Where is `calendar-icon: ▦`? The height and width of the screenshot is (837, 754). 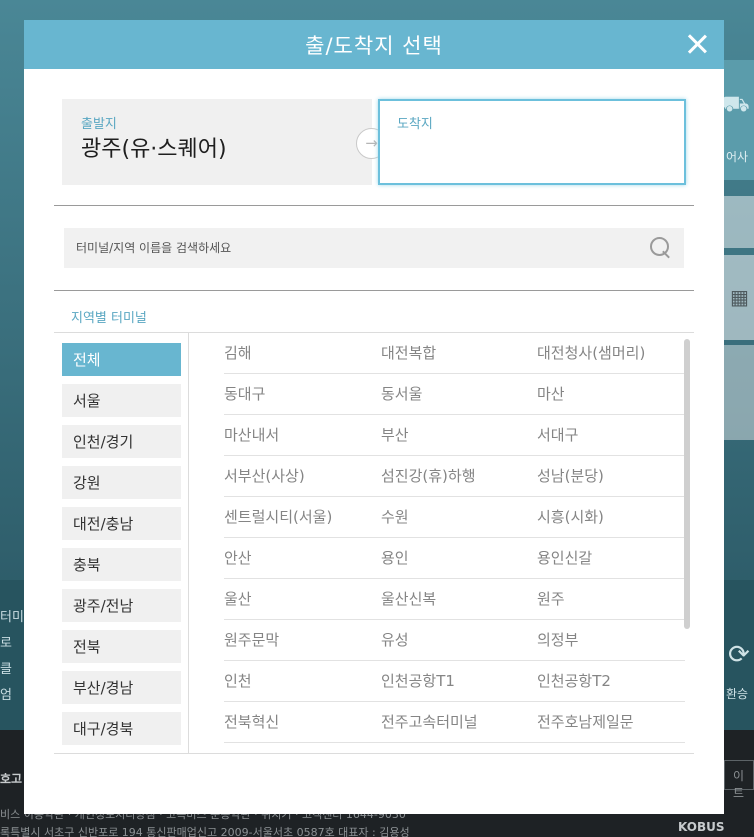
calendar-icon: ▦ is located at coordinates (739, 297).